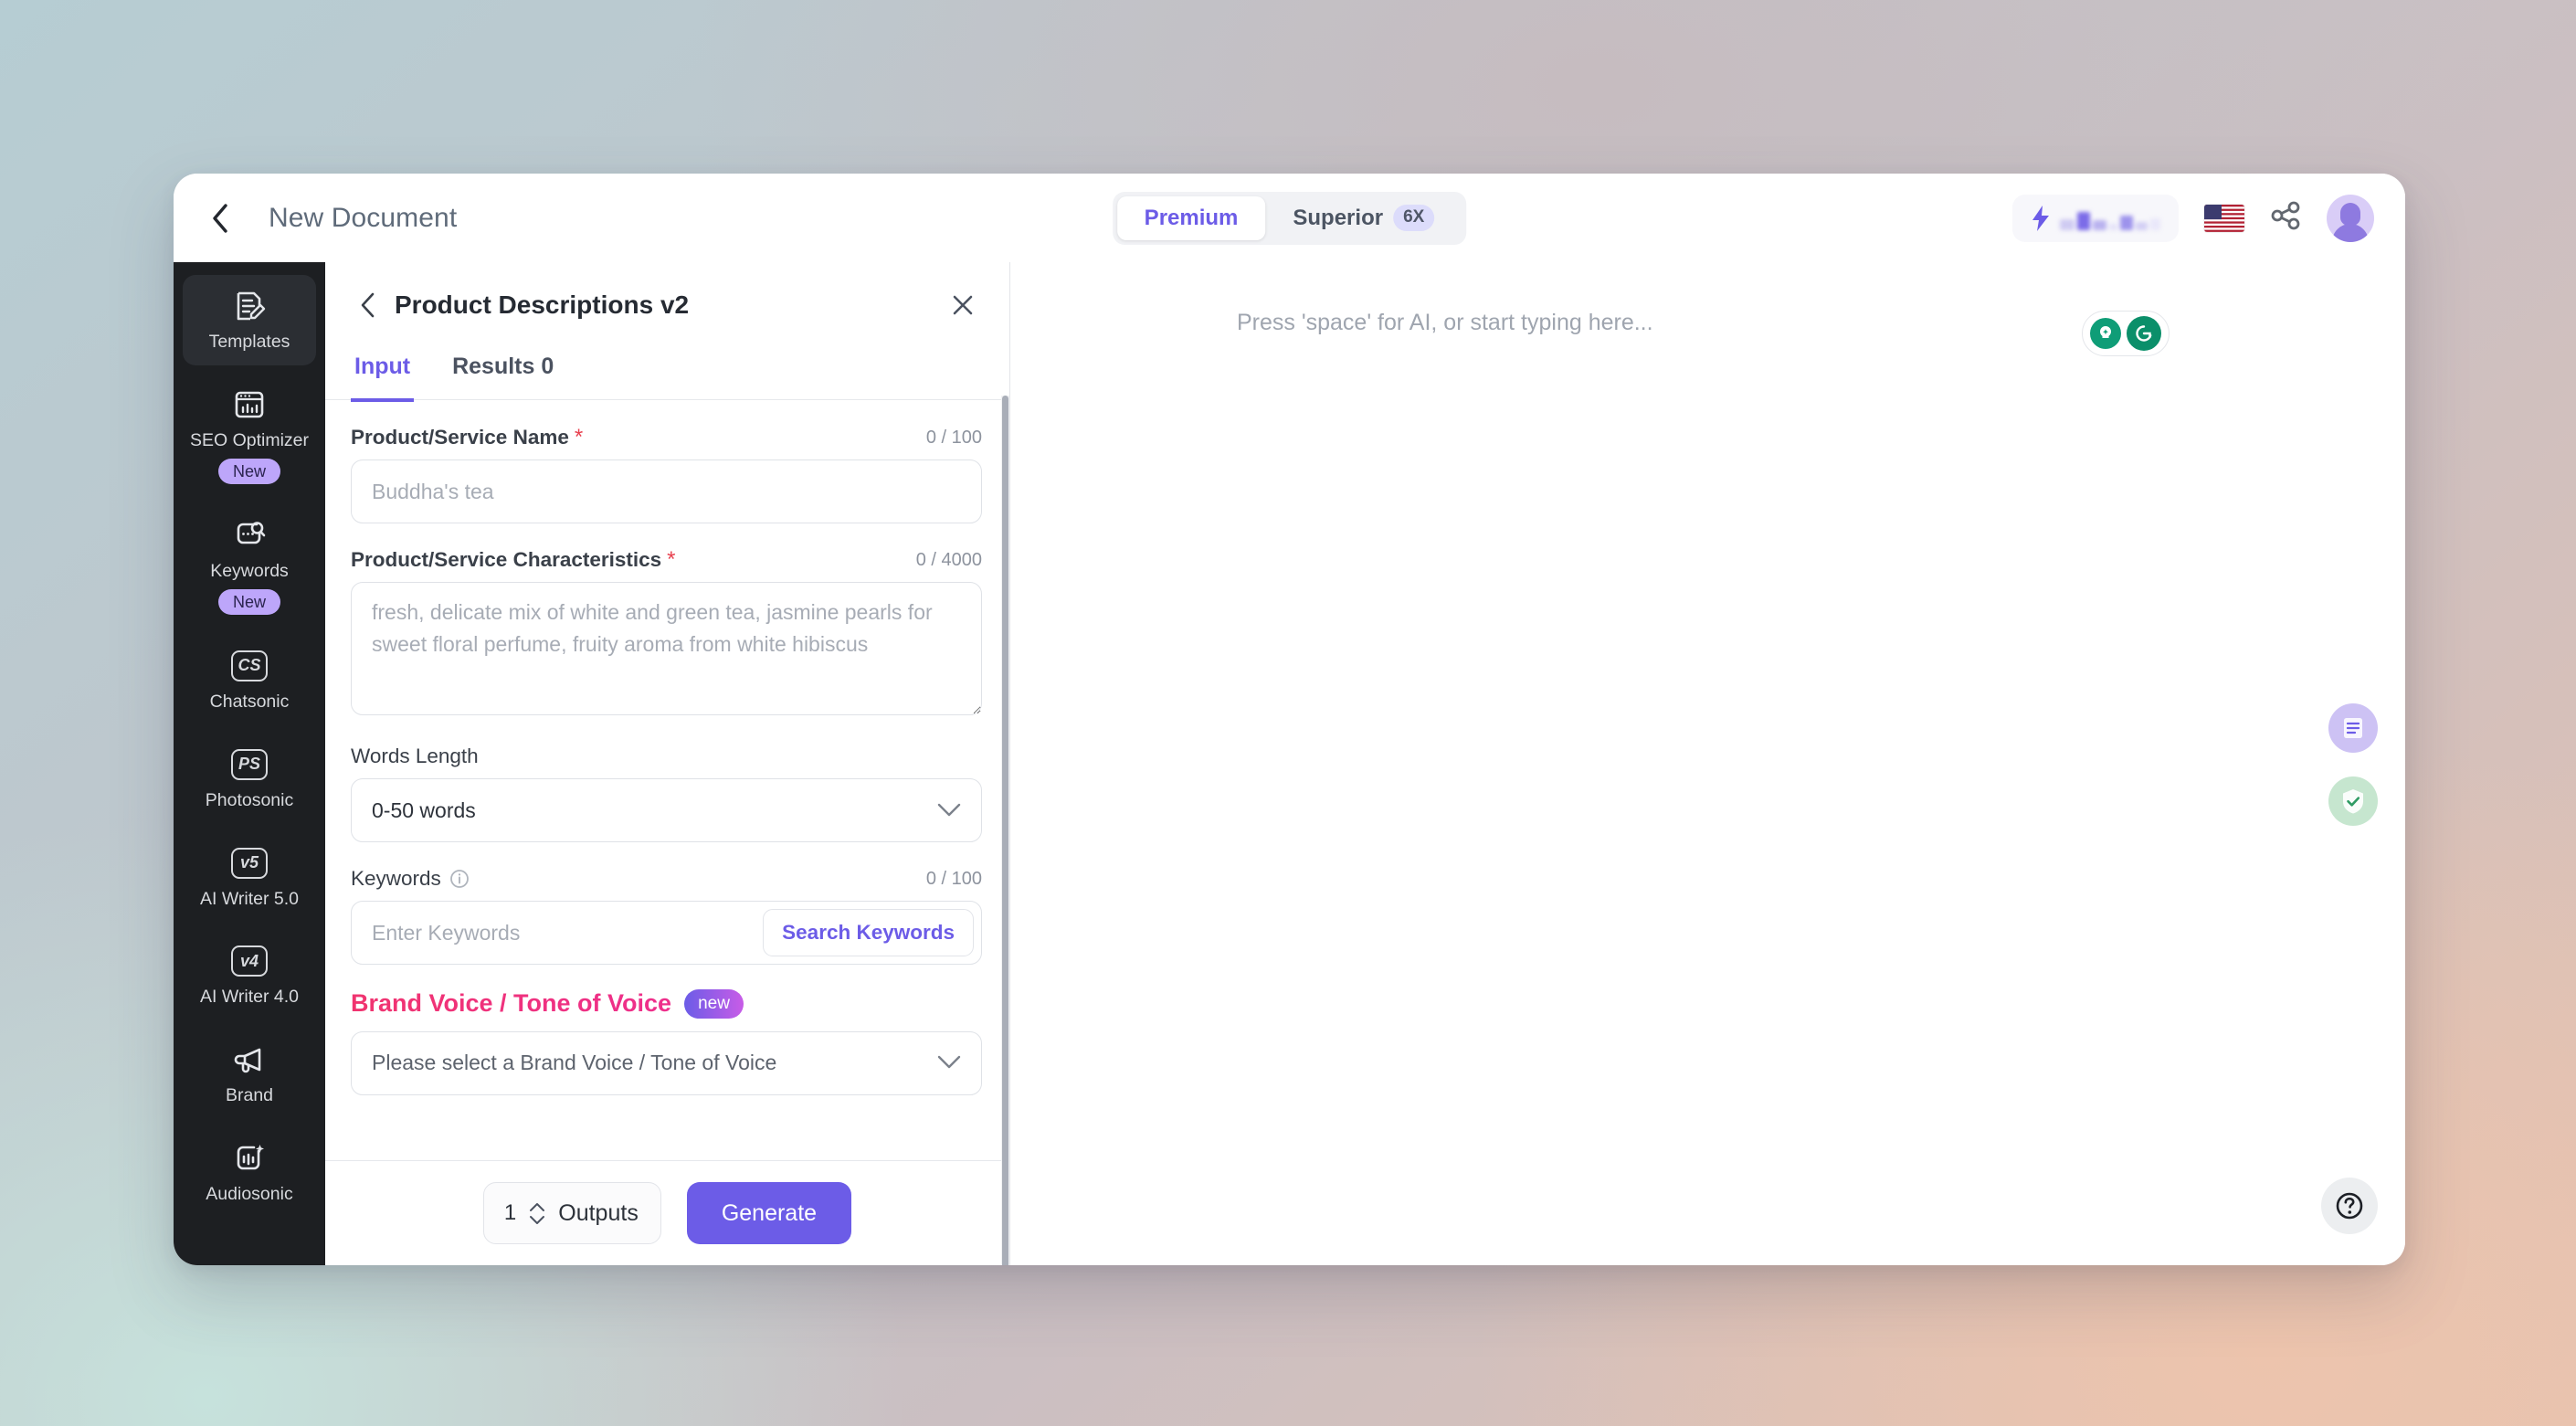 The image size is (2576, 1426). I want to click on lightbulb-sparkle-icon, so click(2105, 333).